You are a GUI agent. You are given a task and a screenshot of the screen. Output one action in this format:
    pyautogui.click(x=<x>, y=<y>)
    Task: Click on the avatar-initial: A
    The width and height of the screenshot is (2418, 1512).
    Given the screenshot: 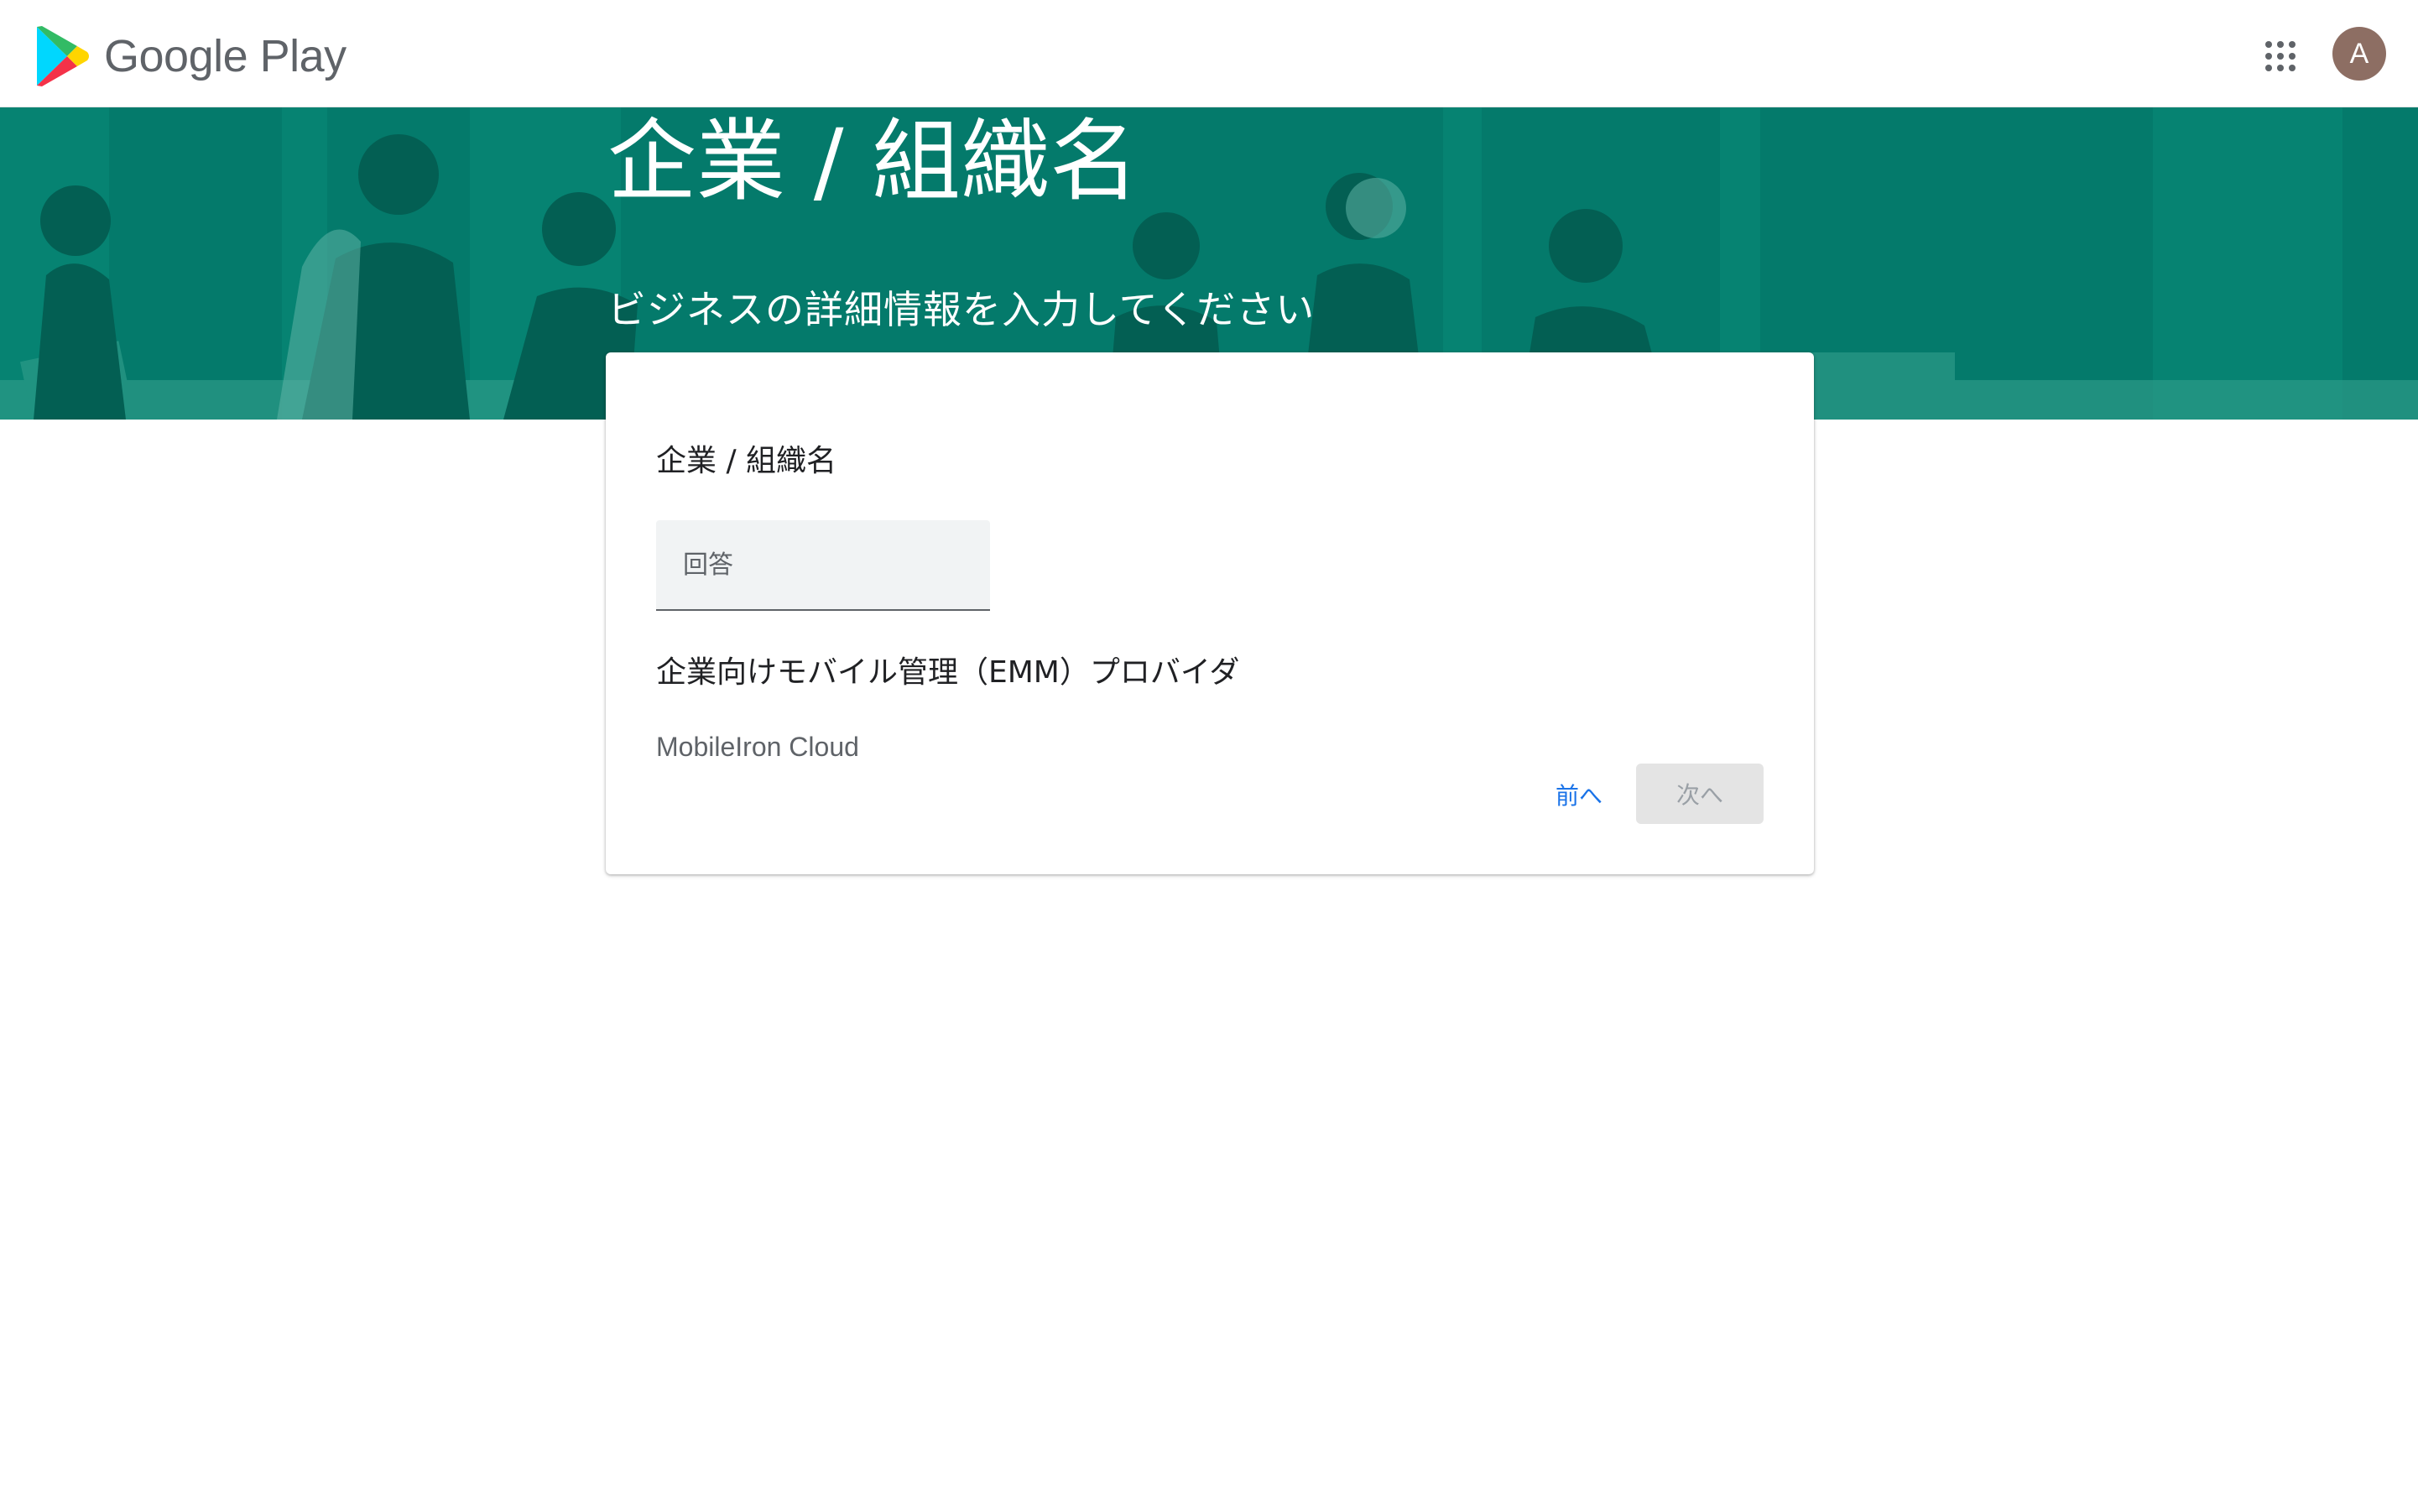 What is the action you would take?
    pyautogui.click(x=2359, y=53)
    